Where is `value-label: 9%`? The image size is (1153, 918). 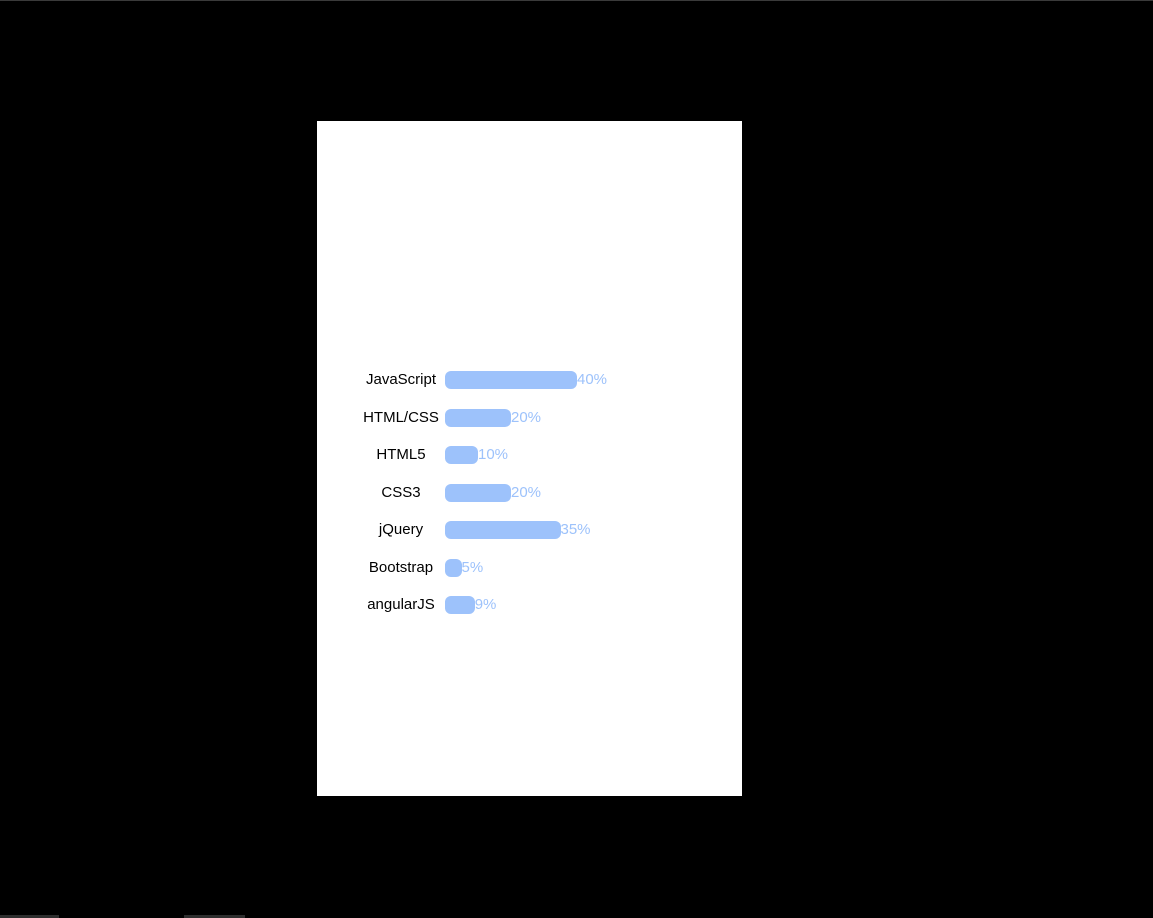
value-label: 9% is located at coordinates (485, 604).